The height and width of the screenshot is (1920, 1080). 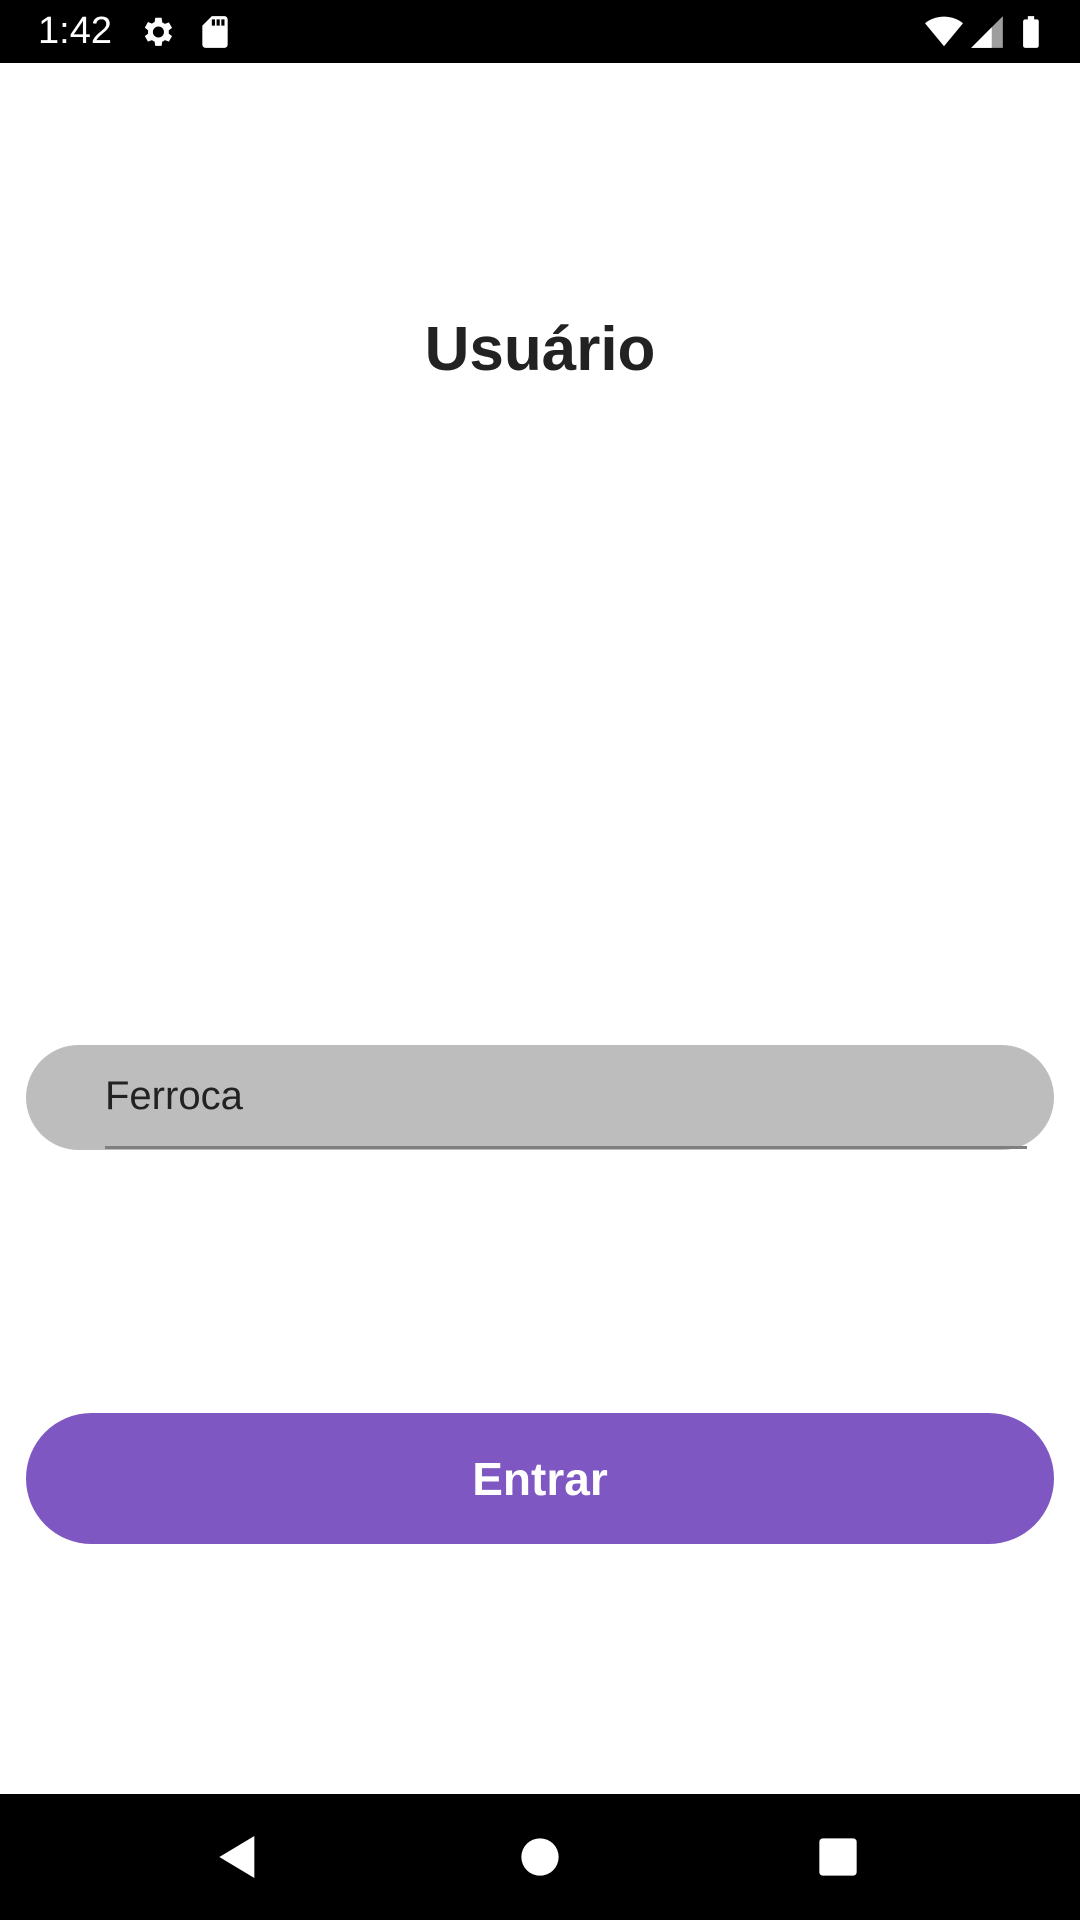 I want to click on page-title: Usuário, so click(x=540, y=349).